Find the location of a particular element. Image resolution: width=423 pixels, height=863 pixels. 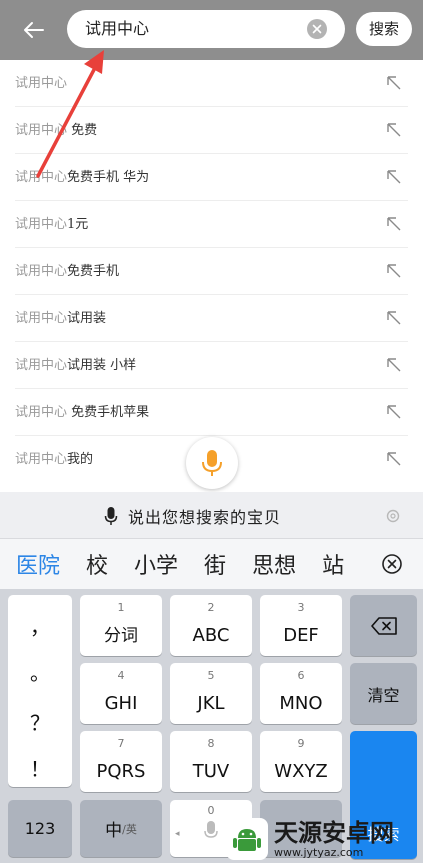

candidate-word: 街 is located at coordinates (215, 564).